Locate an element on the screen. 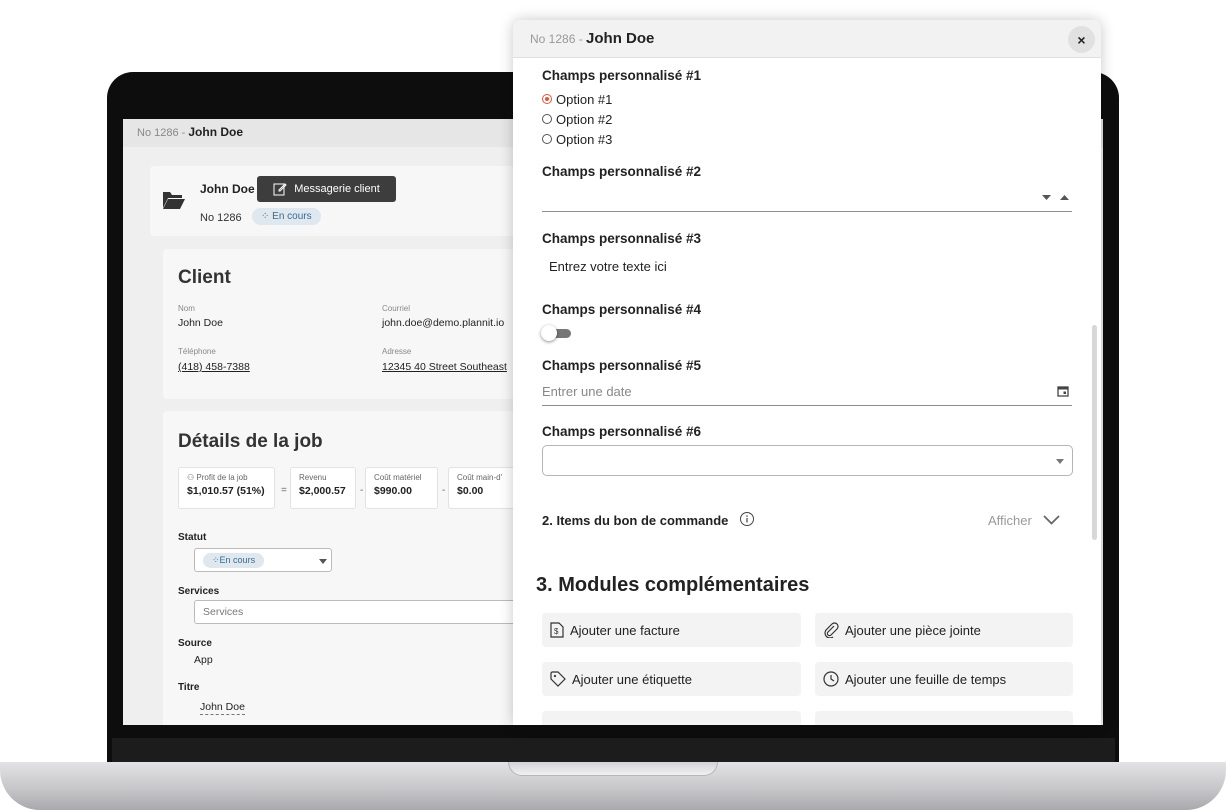 This screenshot has height=810, width=1226. background-job-number: No 1286 - is located at coordinates (163, 133).